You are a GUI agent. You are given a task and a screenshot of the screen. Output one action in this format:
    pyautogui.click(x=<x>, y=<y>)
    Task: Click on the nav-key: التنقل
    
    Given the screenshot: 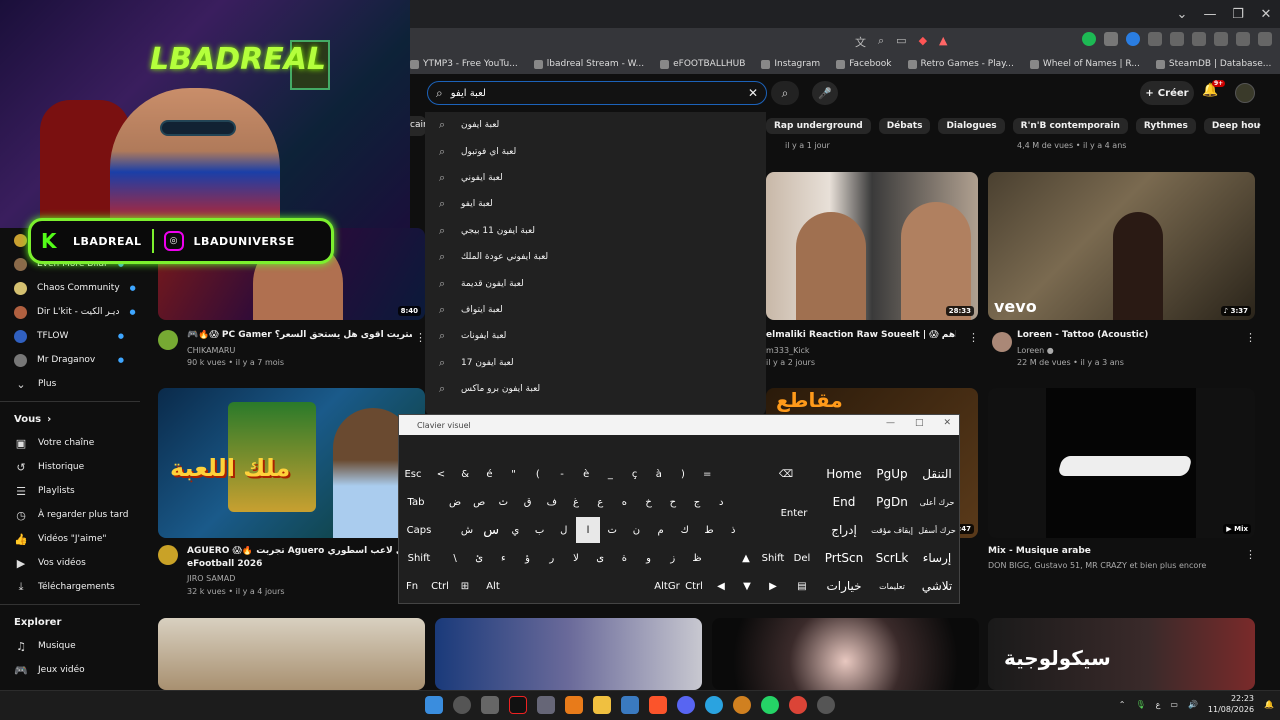 What is the action you would take?
    pyautogui.click(x=937, y=474)
    